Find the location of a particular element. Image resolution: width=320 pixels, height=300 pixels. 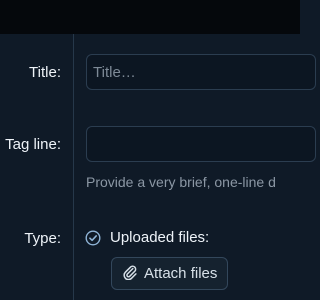

attach-files-button: Attach files is located at coordinates (170, 273).